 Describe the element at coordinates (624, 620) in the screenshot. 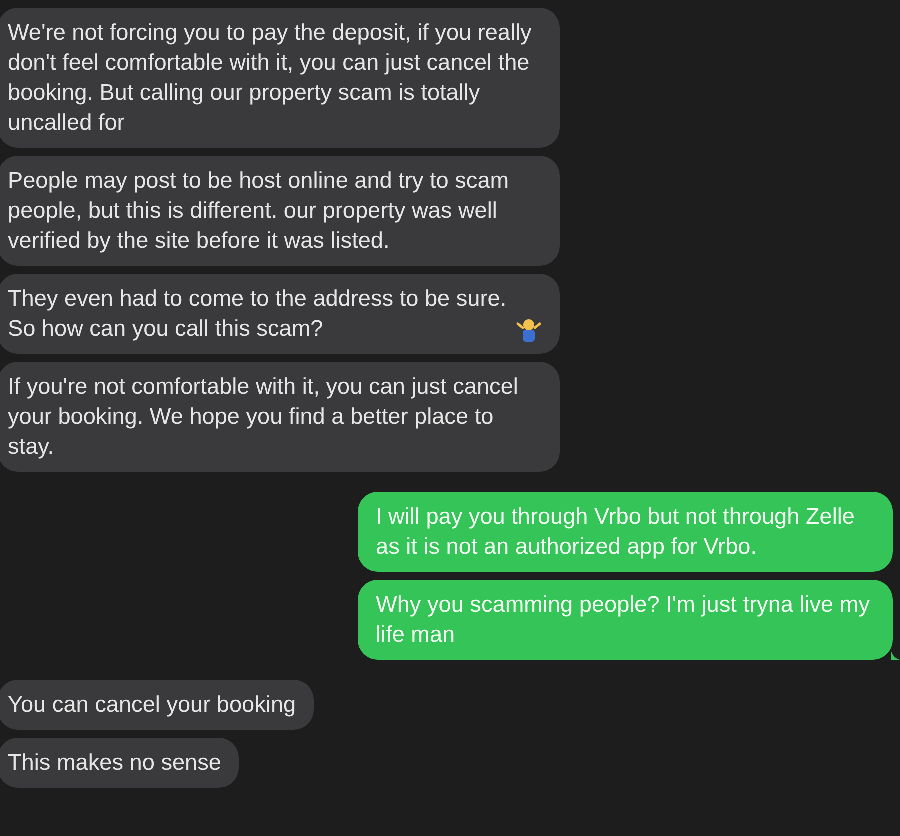

I see `message-text: Why you scamming people? I'm just tryna live my life man` at that location.